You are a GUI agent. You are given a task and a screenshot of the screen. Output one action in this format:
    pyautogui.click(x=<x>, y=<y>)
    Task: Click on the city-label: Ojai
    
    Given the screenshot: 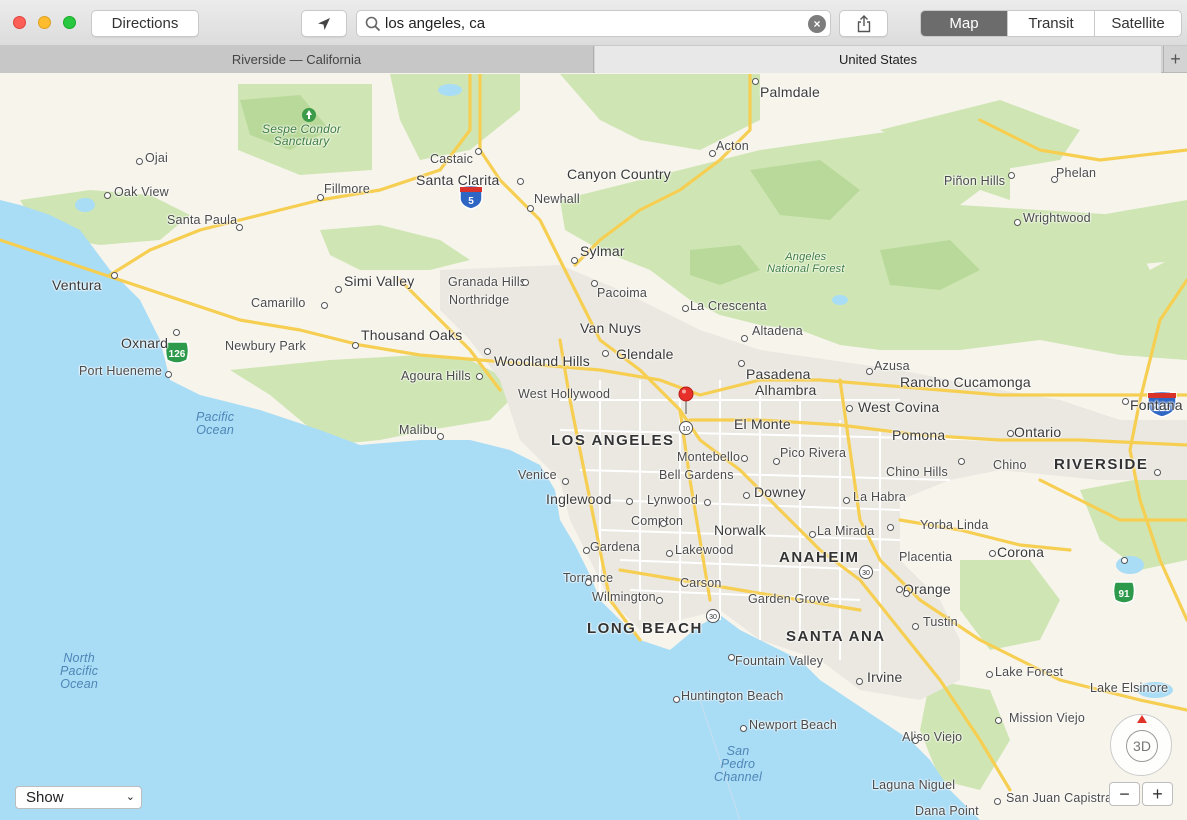 What is the action you would take?
    pyautogui.click(x=156, y=158)
    